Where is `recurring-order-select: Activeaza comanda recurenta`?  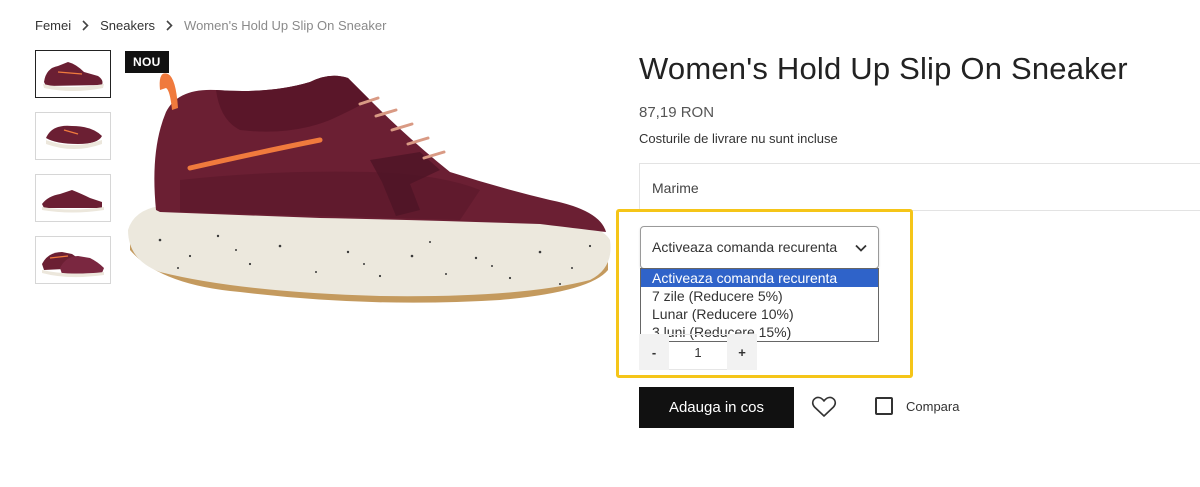
recurring-order-select: Activeaza comanda recurenta is located at coordinates (759, 247).